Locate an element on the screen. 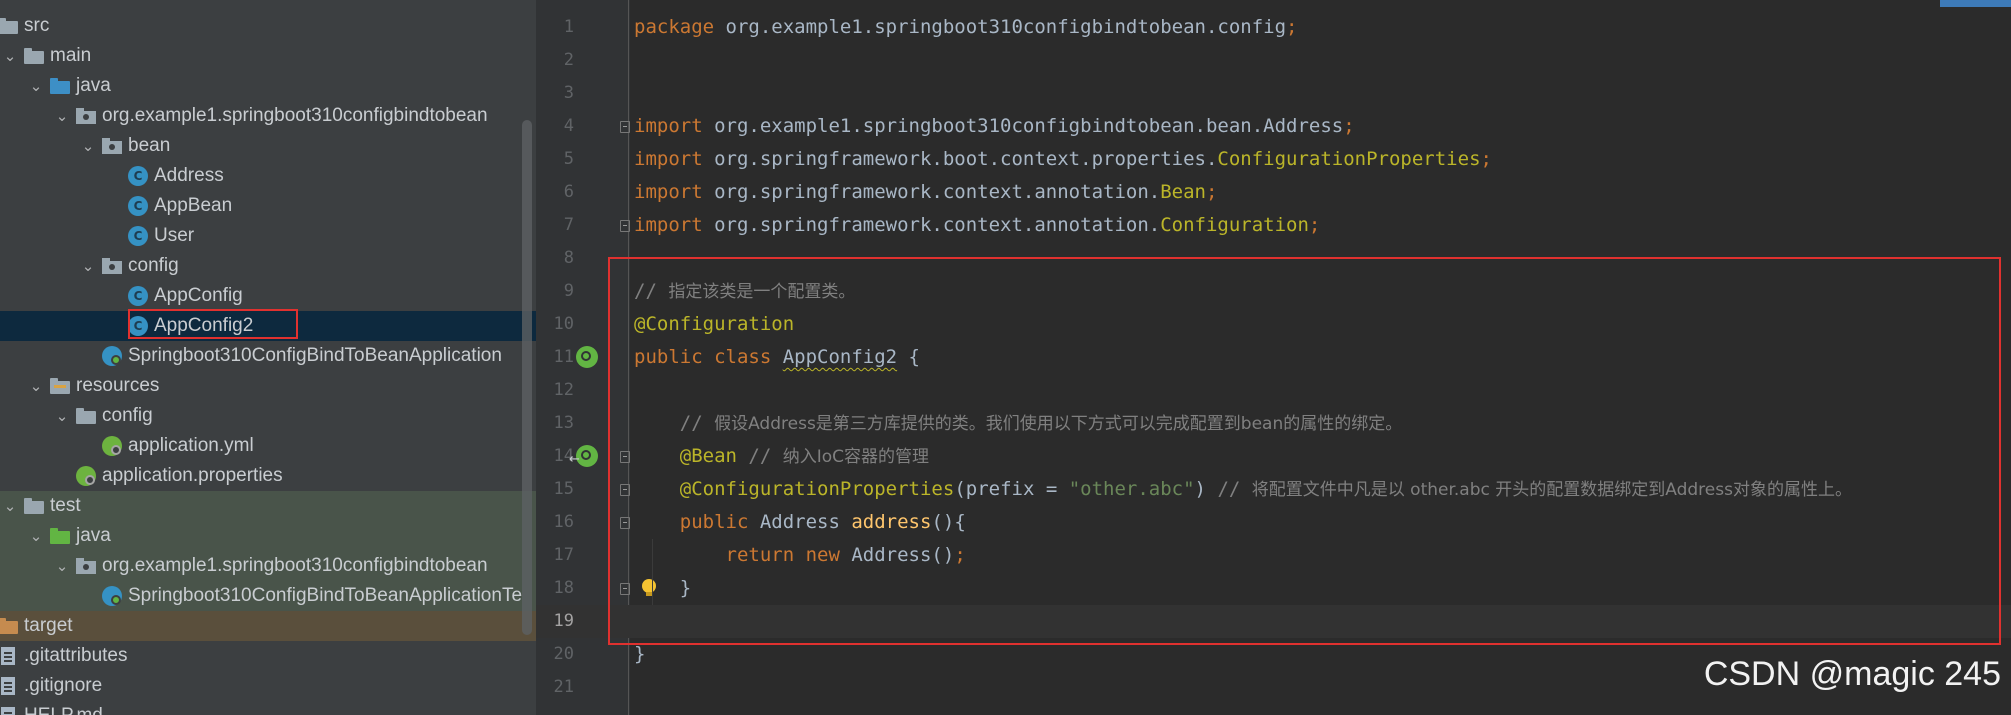 The width and height of the screenshot is (2011, 715). watermark: CSDN @magic 245 is located at coordinates (1852, 674).